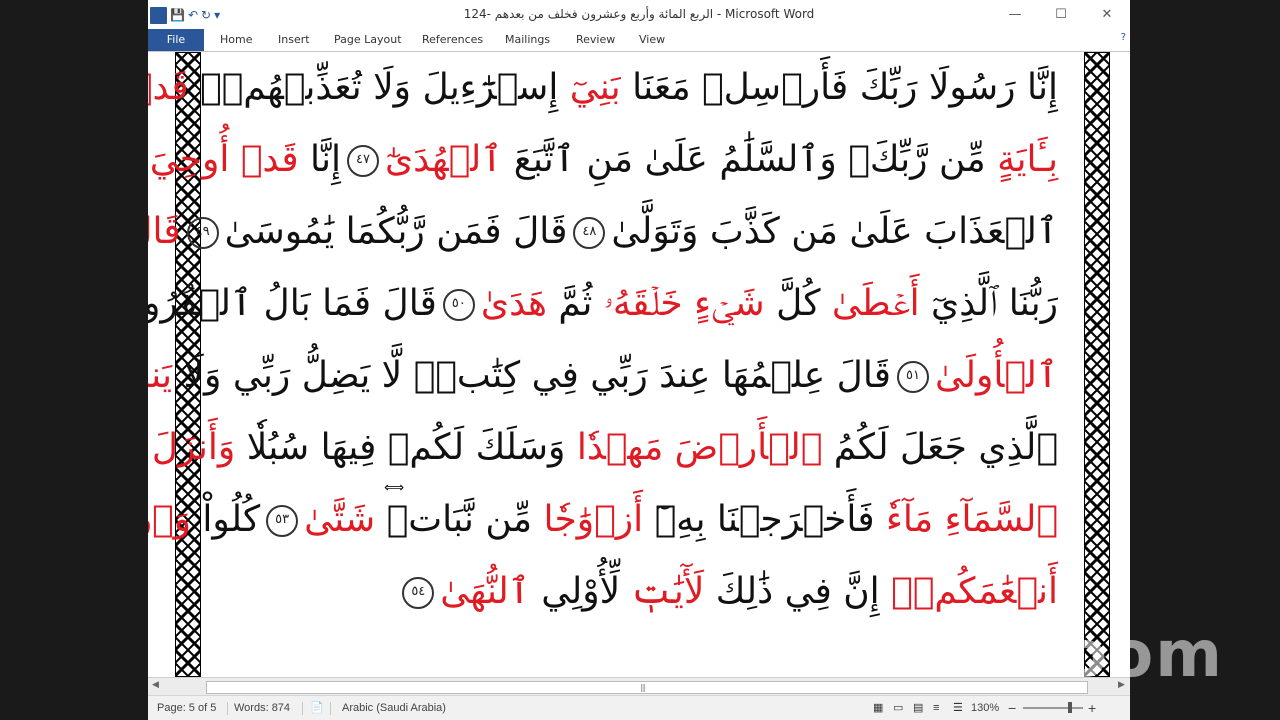 The height and width of the screenshot is (720, 1280). I want to click on tab-page-layout: Page Layout, so click(368, 40).